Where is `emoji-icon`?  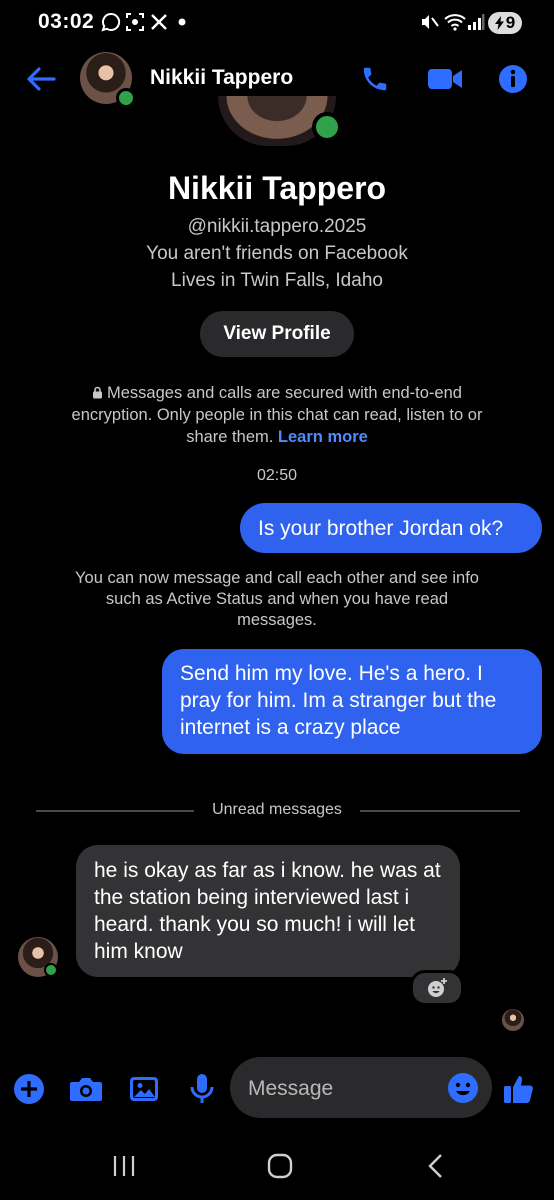
emoji-icon is located at coordinates (463, 1088).